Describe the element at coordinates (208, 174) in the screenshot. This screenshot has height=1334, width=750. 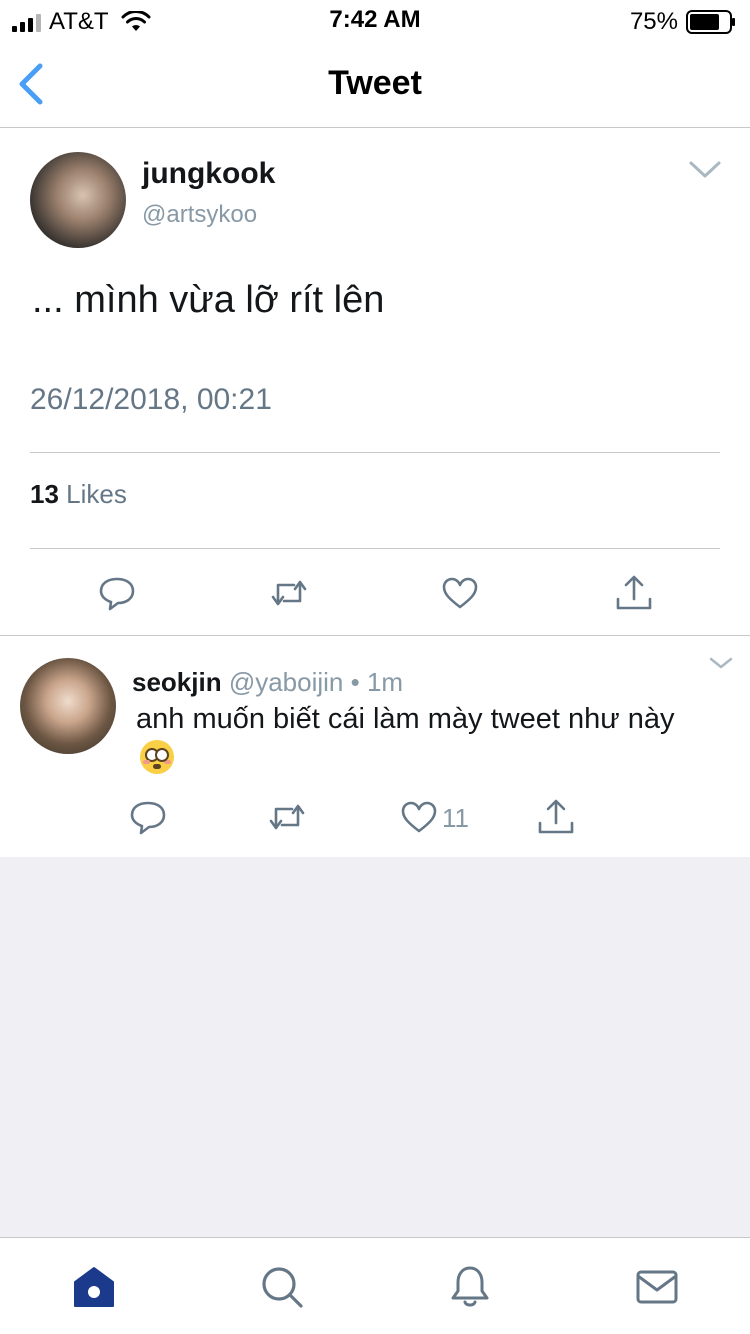
I see `author-display-name: jungkook` at that location.